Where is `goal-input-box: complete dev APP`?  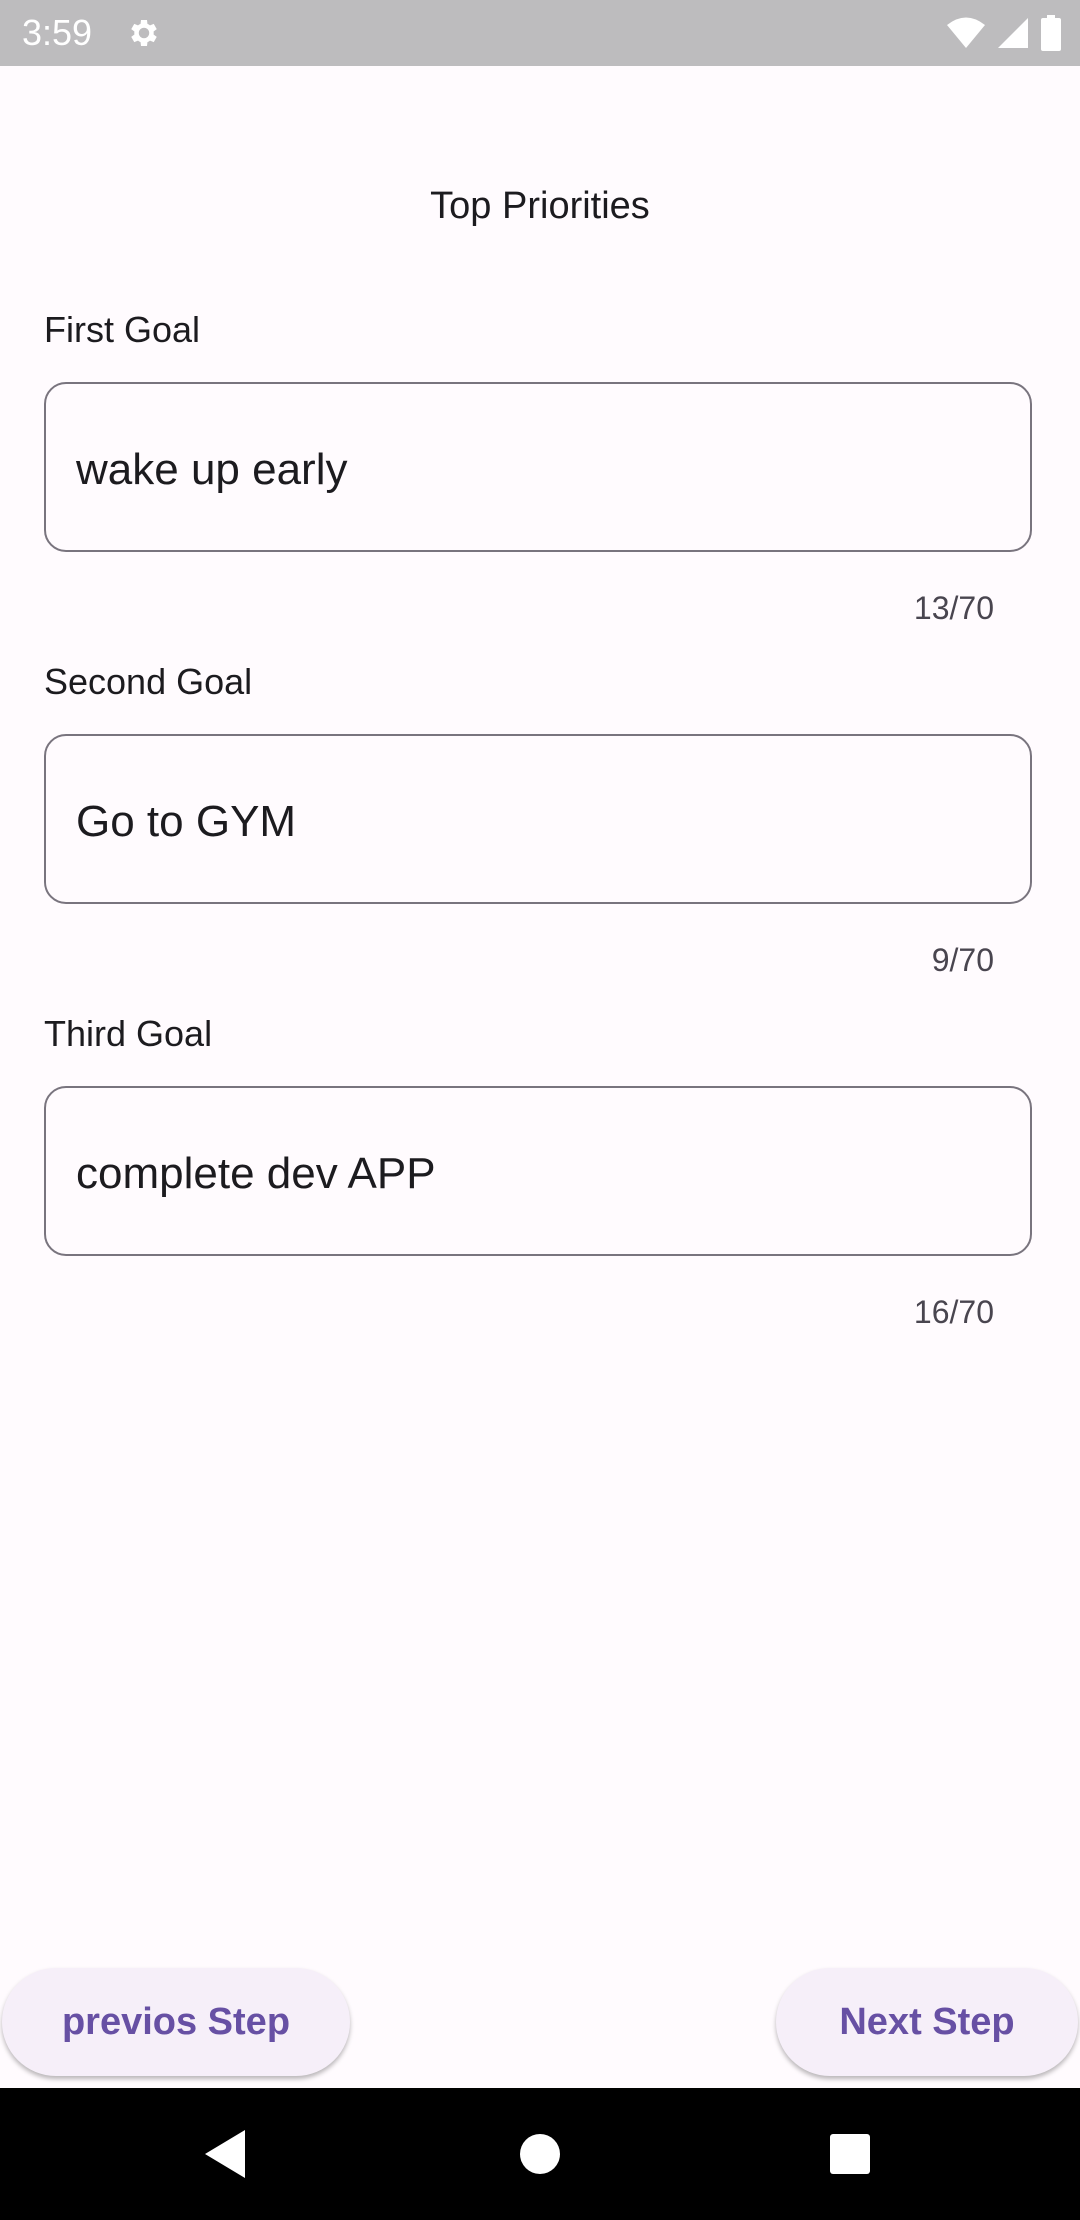 goal-input-box: complete dev APP is located at coordinates (538, 1171).